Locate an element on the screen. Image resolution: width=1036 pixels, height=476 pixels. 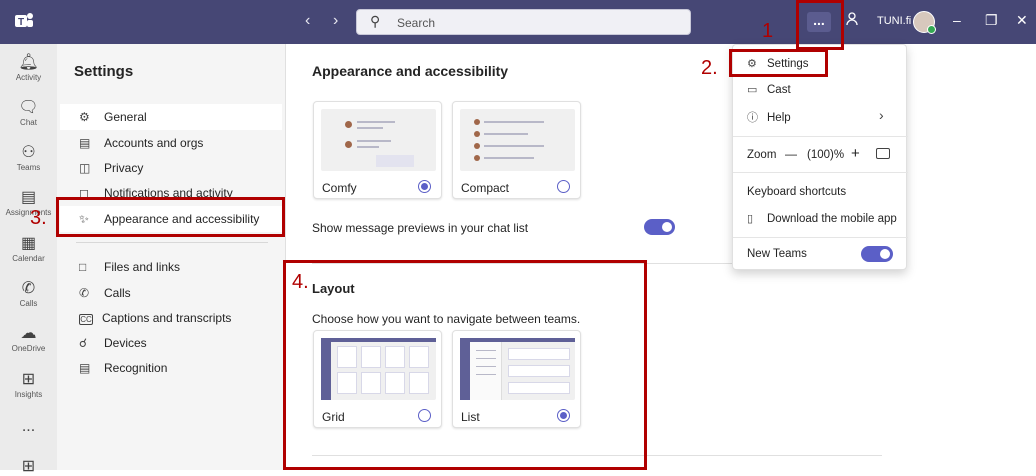
add-apps-icon: ⊞ is located at coordinates (28, 466).